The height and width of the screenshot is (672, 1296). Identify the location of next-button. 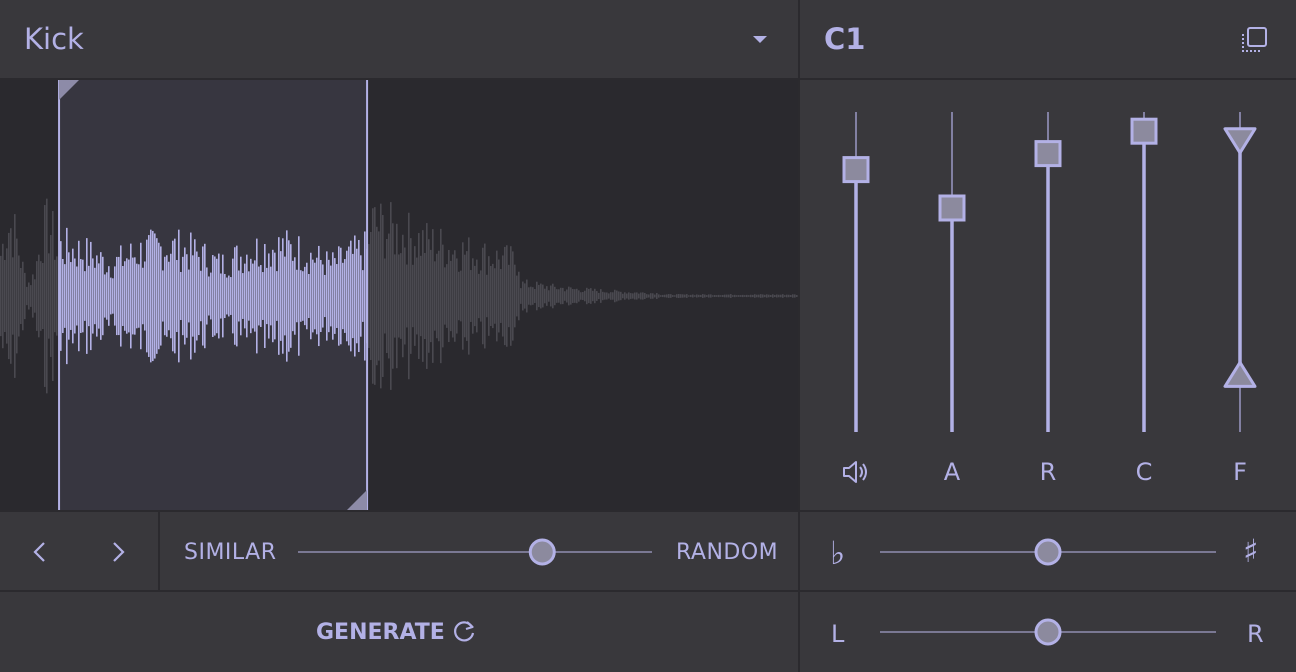
(118, 552).